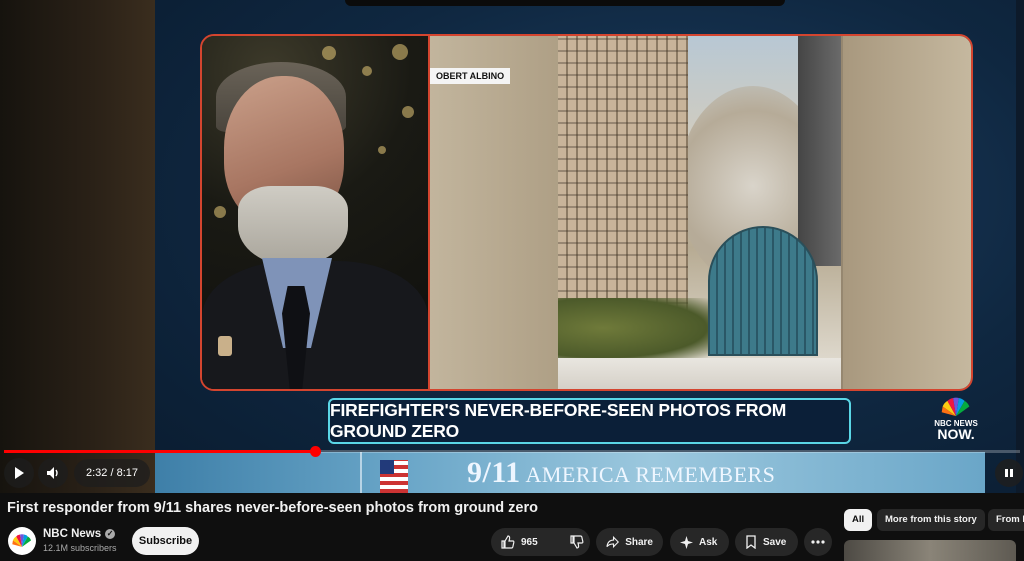 The image size is (1024, 561). Describe the element at coordinates (751, 542) in the screenshot. I see `bookmark-icon` at that location.